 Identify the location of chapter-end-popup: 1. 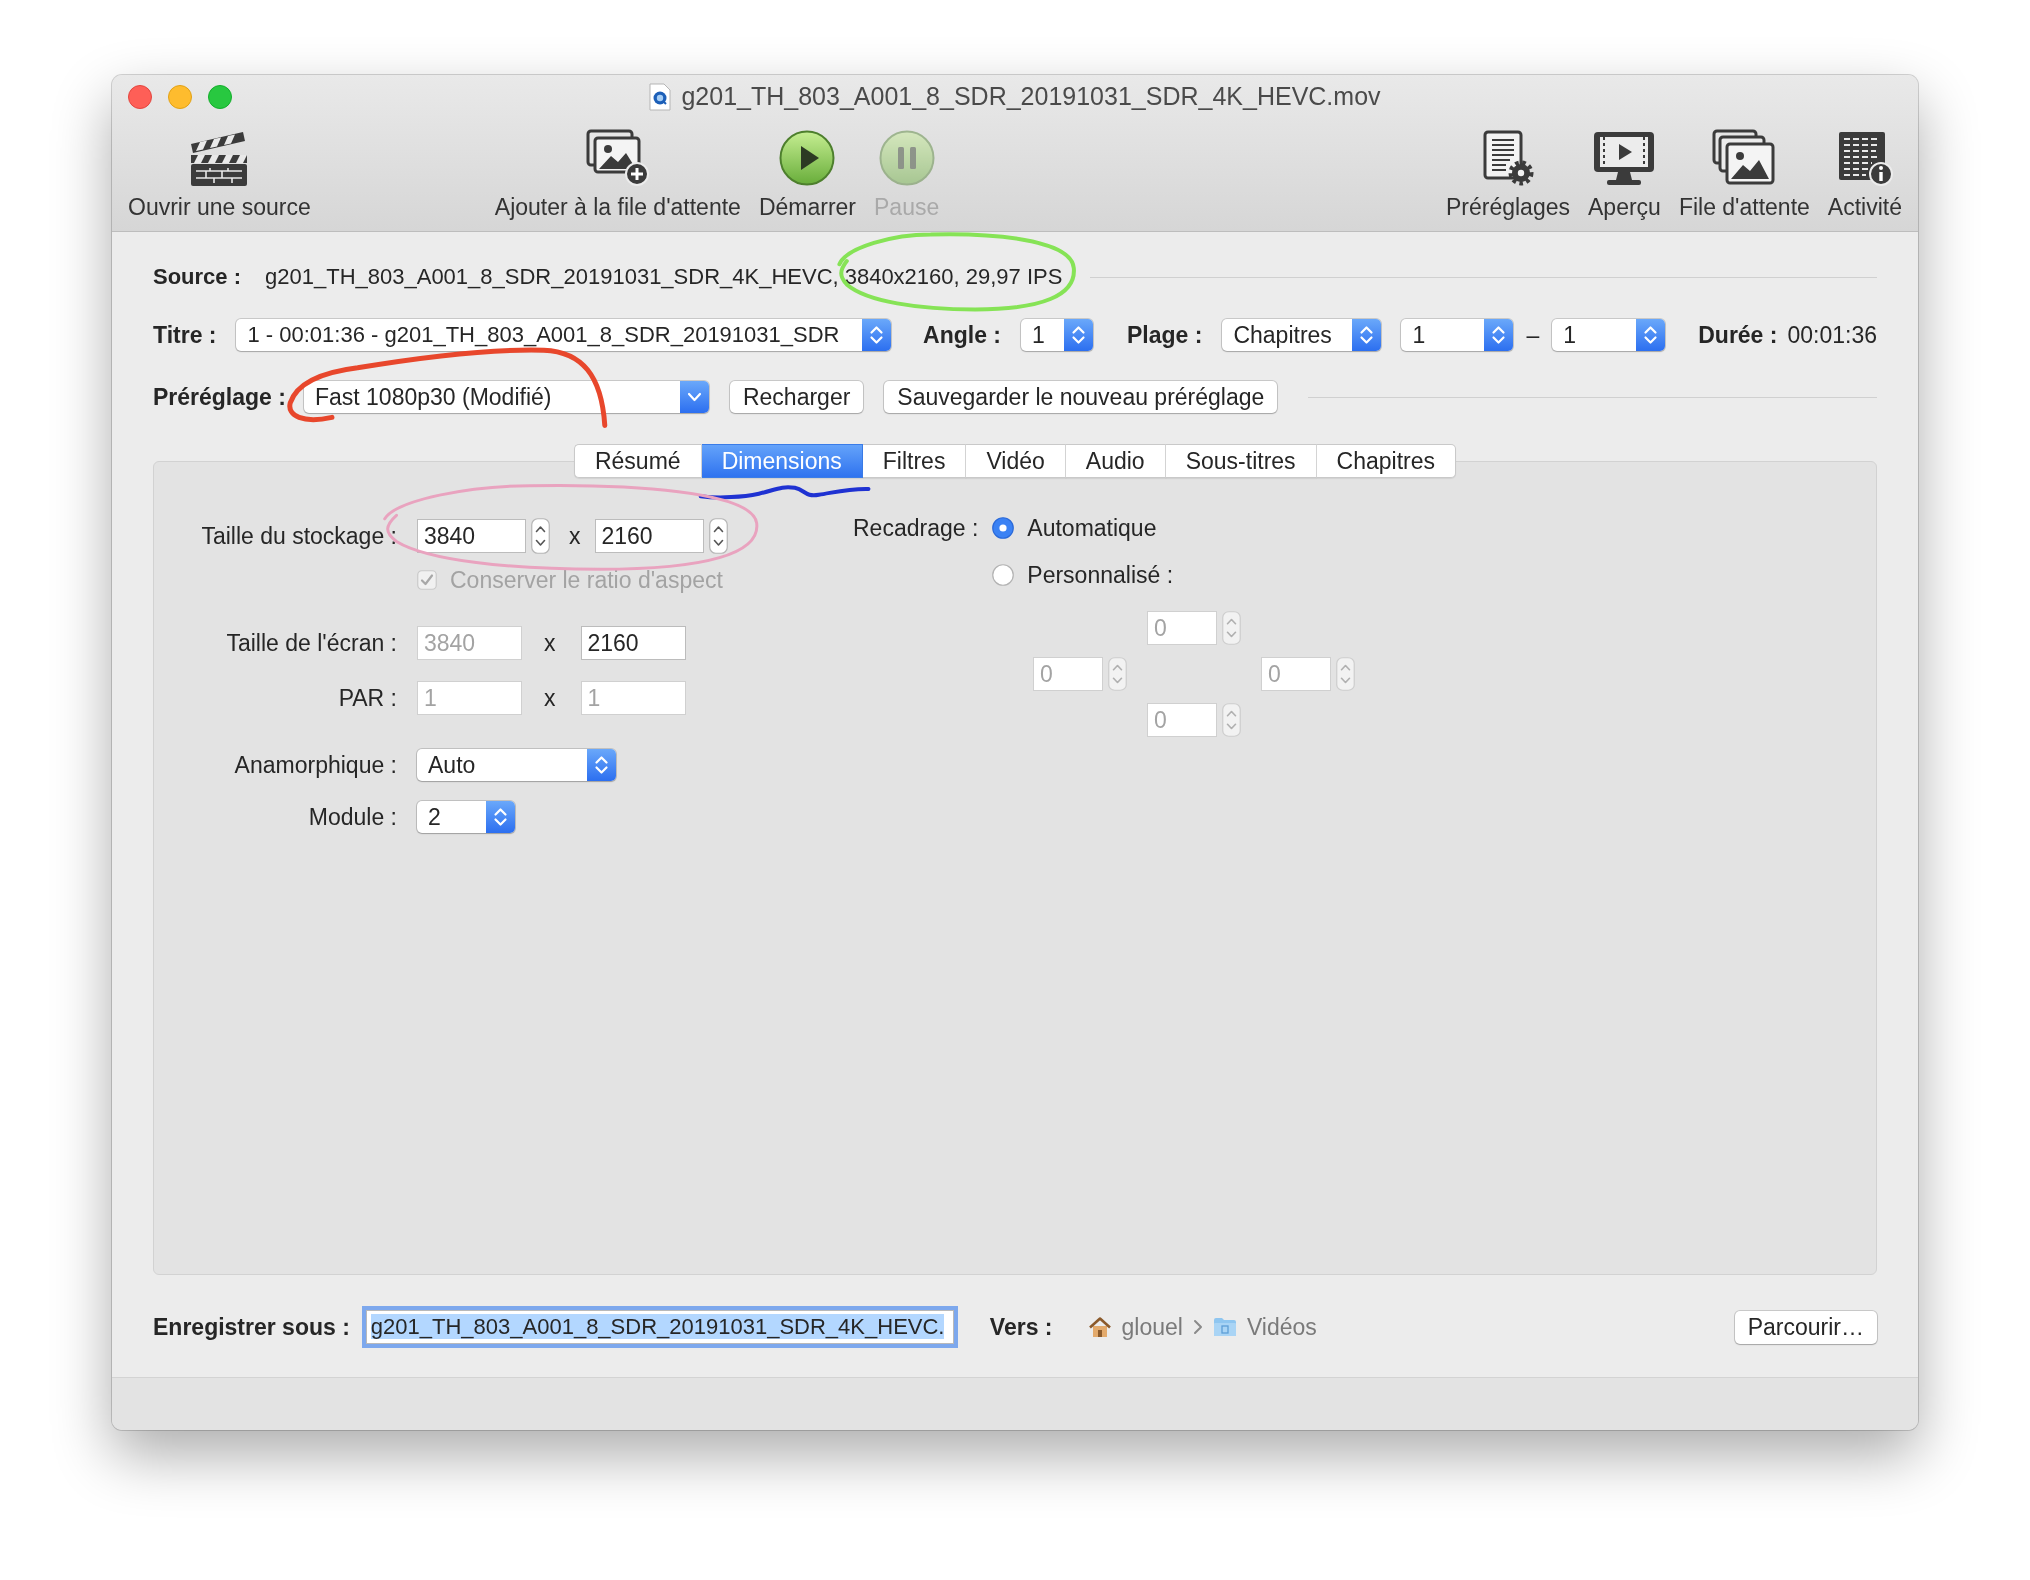
(1609, 335).